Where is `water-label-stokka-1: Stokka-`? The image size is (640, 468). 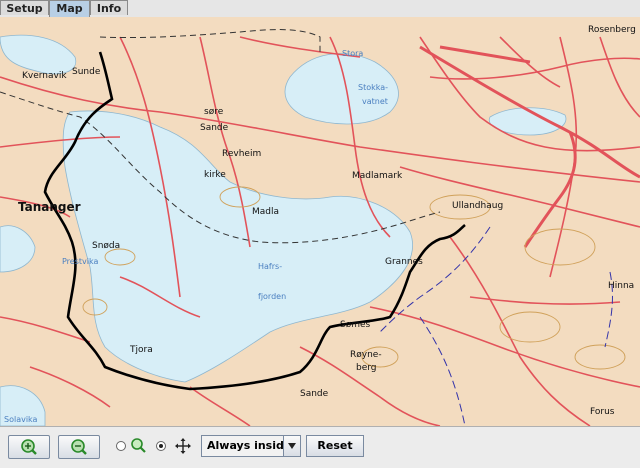
water-label-stokka-1: Stokka- is located at coordinates (373, 87).